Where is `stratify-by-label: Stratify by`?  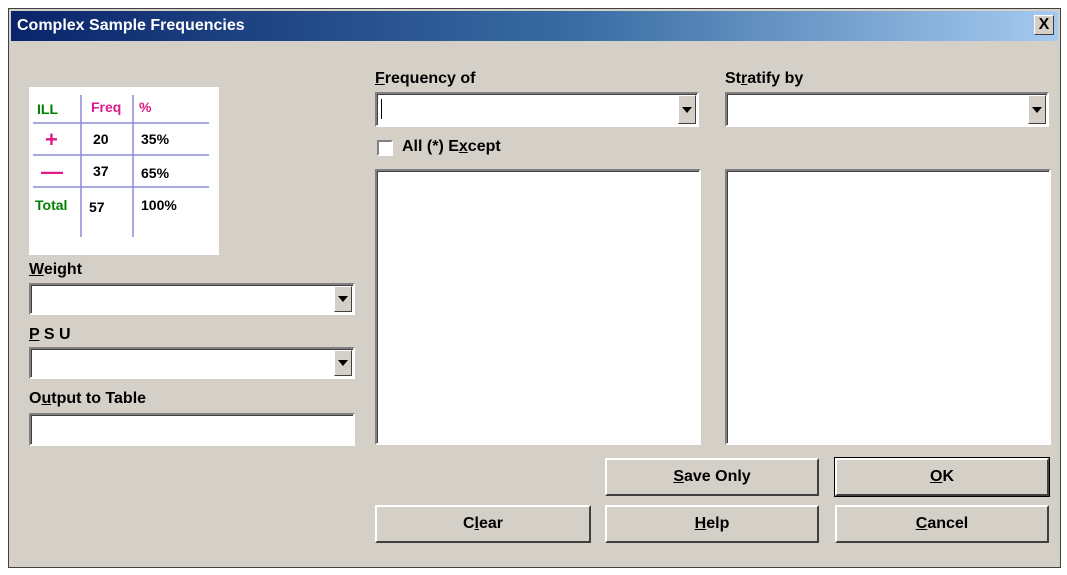 stratify-by-label: Stratify by is located at coordinates (764, 78).